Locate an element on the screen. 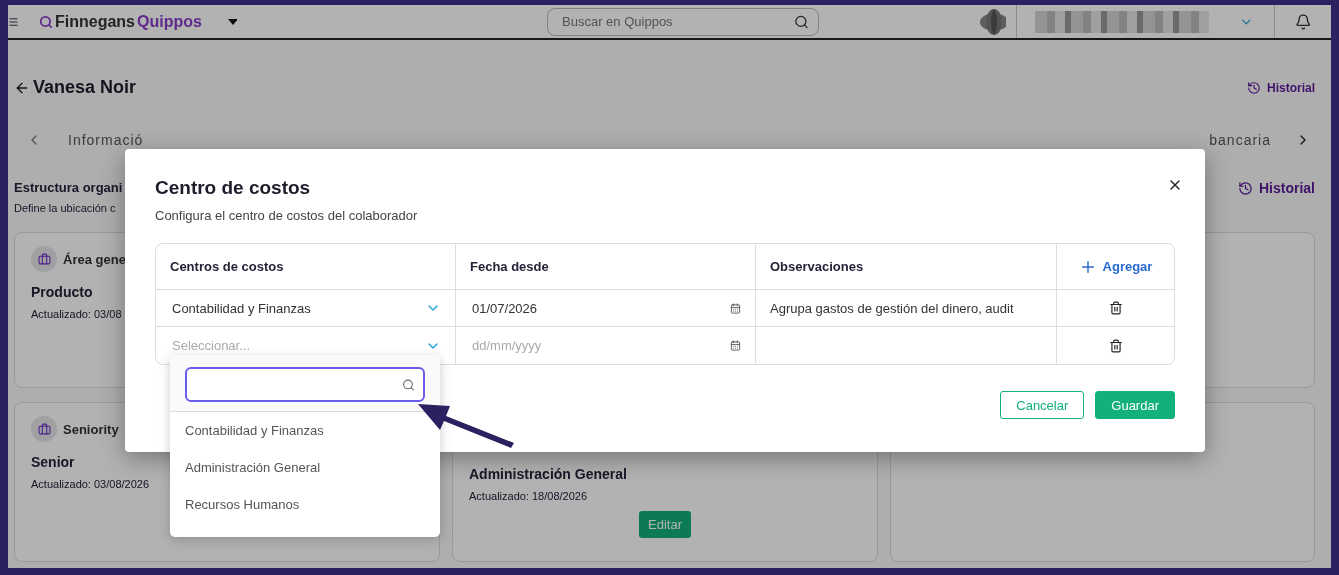 This screenshot has width=1339, height=575. dropdown-search-field is located at coordinates (305, 384).